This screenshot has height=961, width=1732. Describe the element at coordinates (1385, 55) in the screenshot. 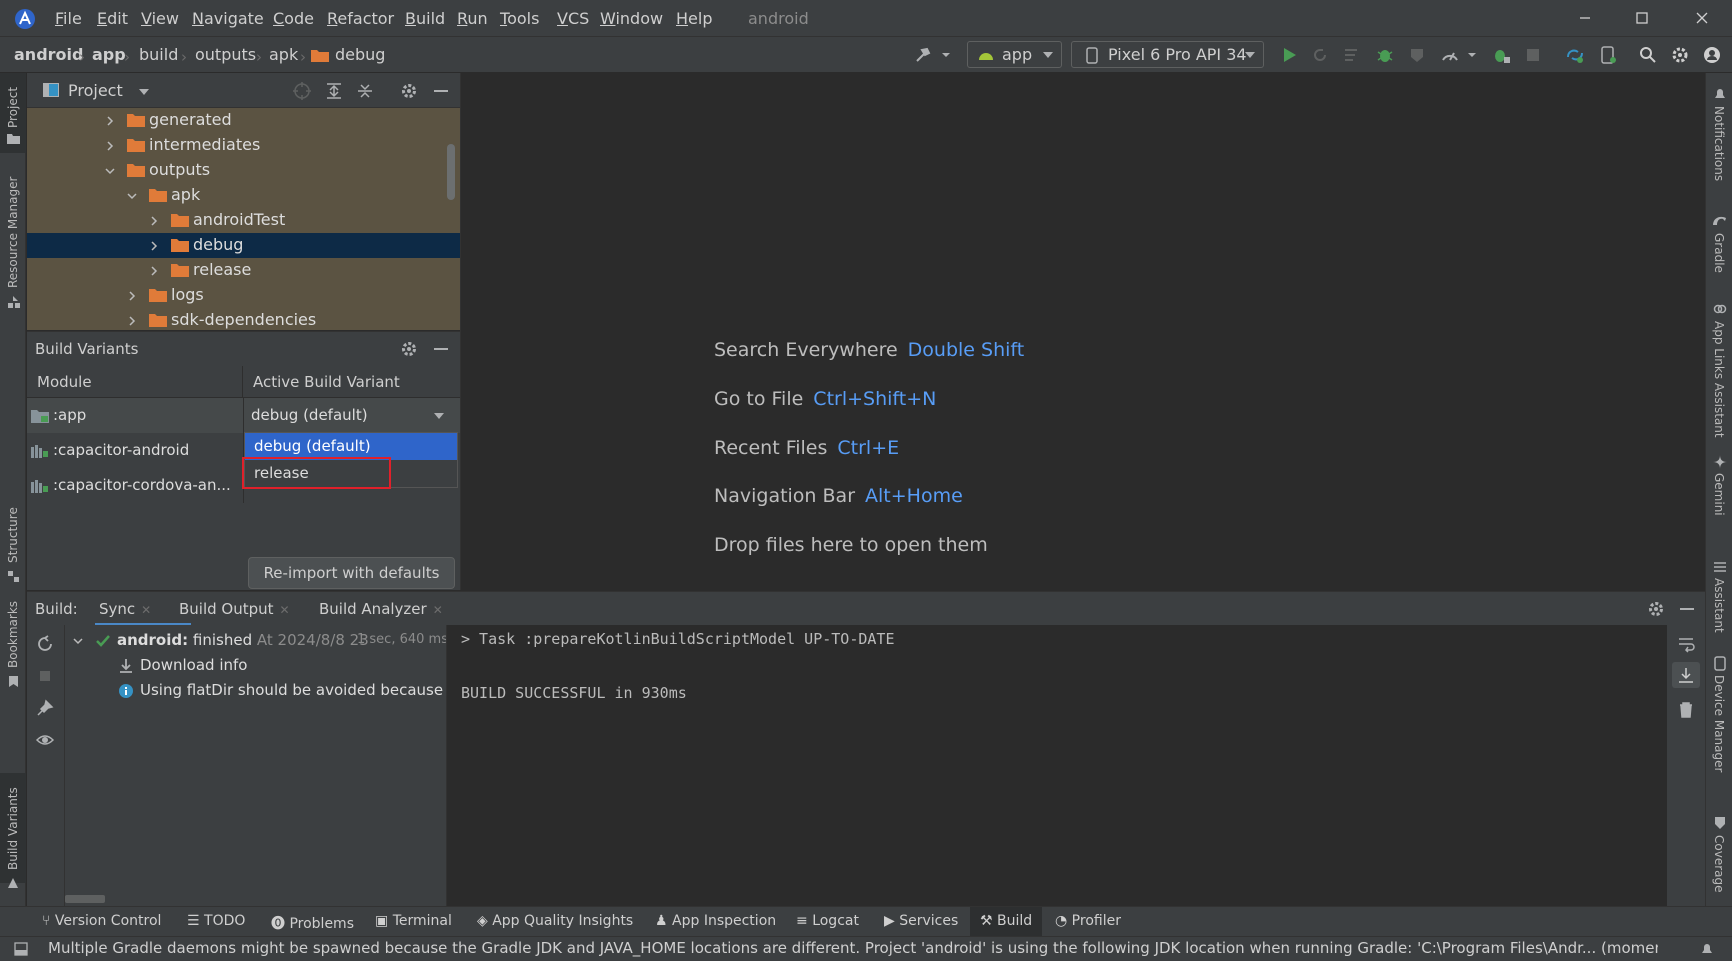

I see `debug-icon` at that location.